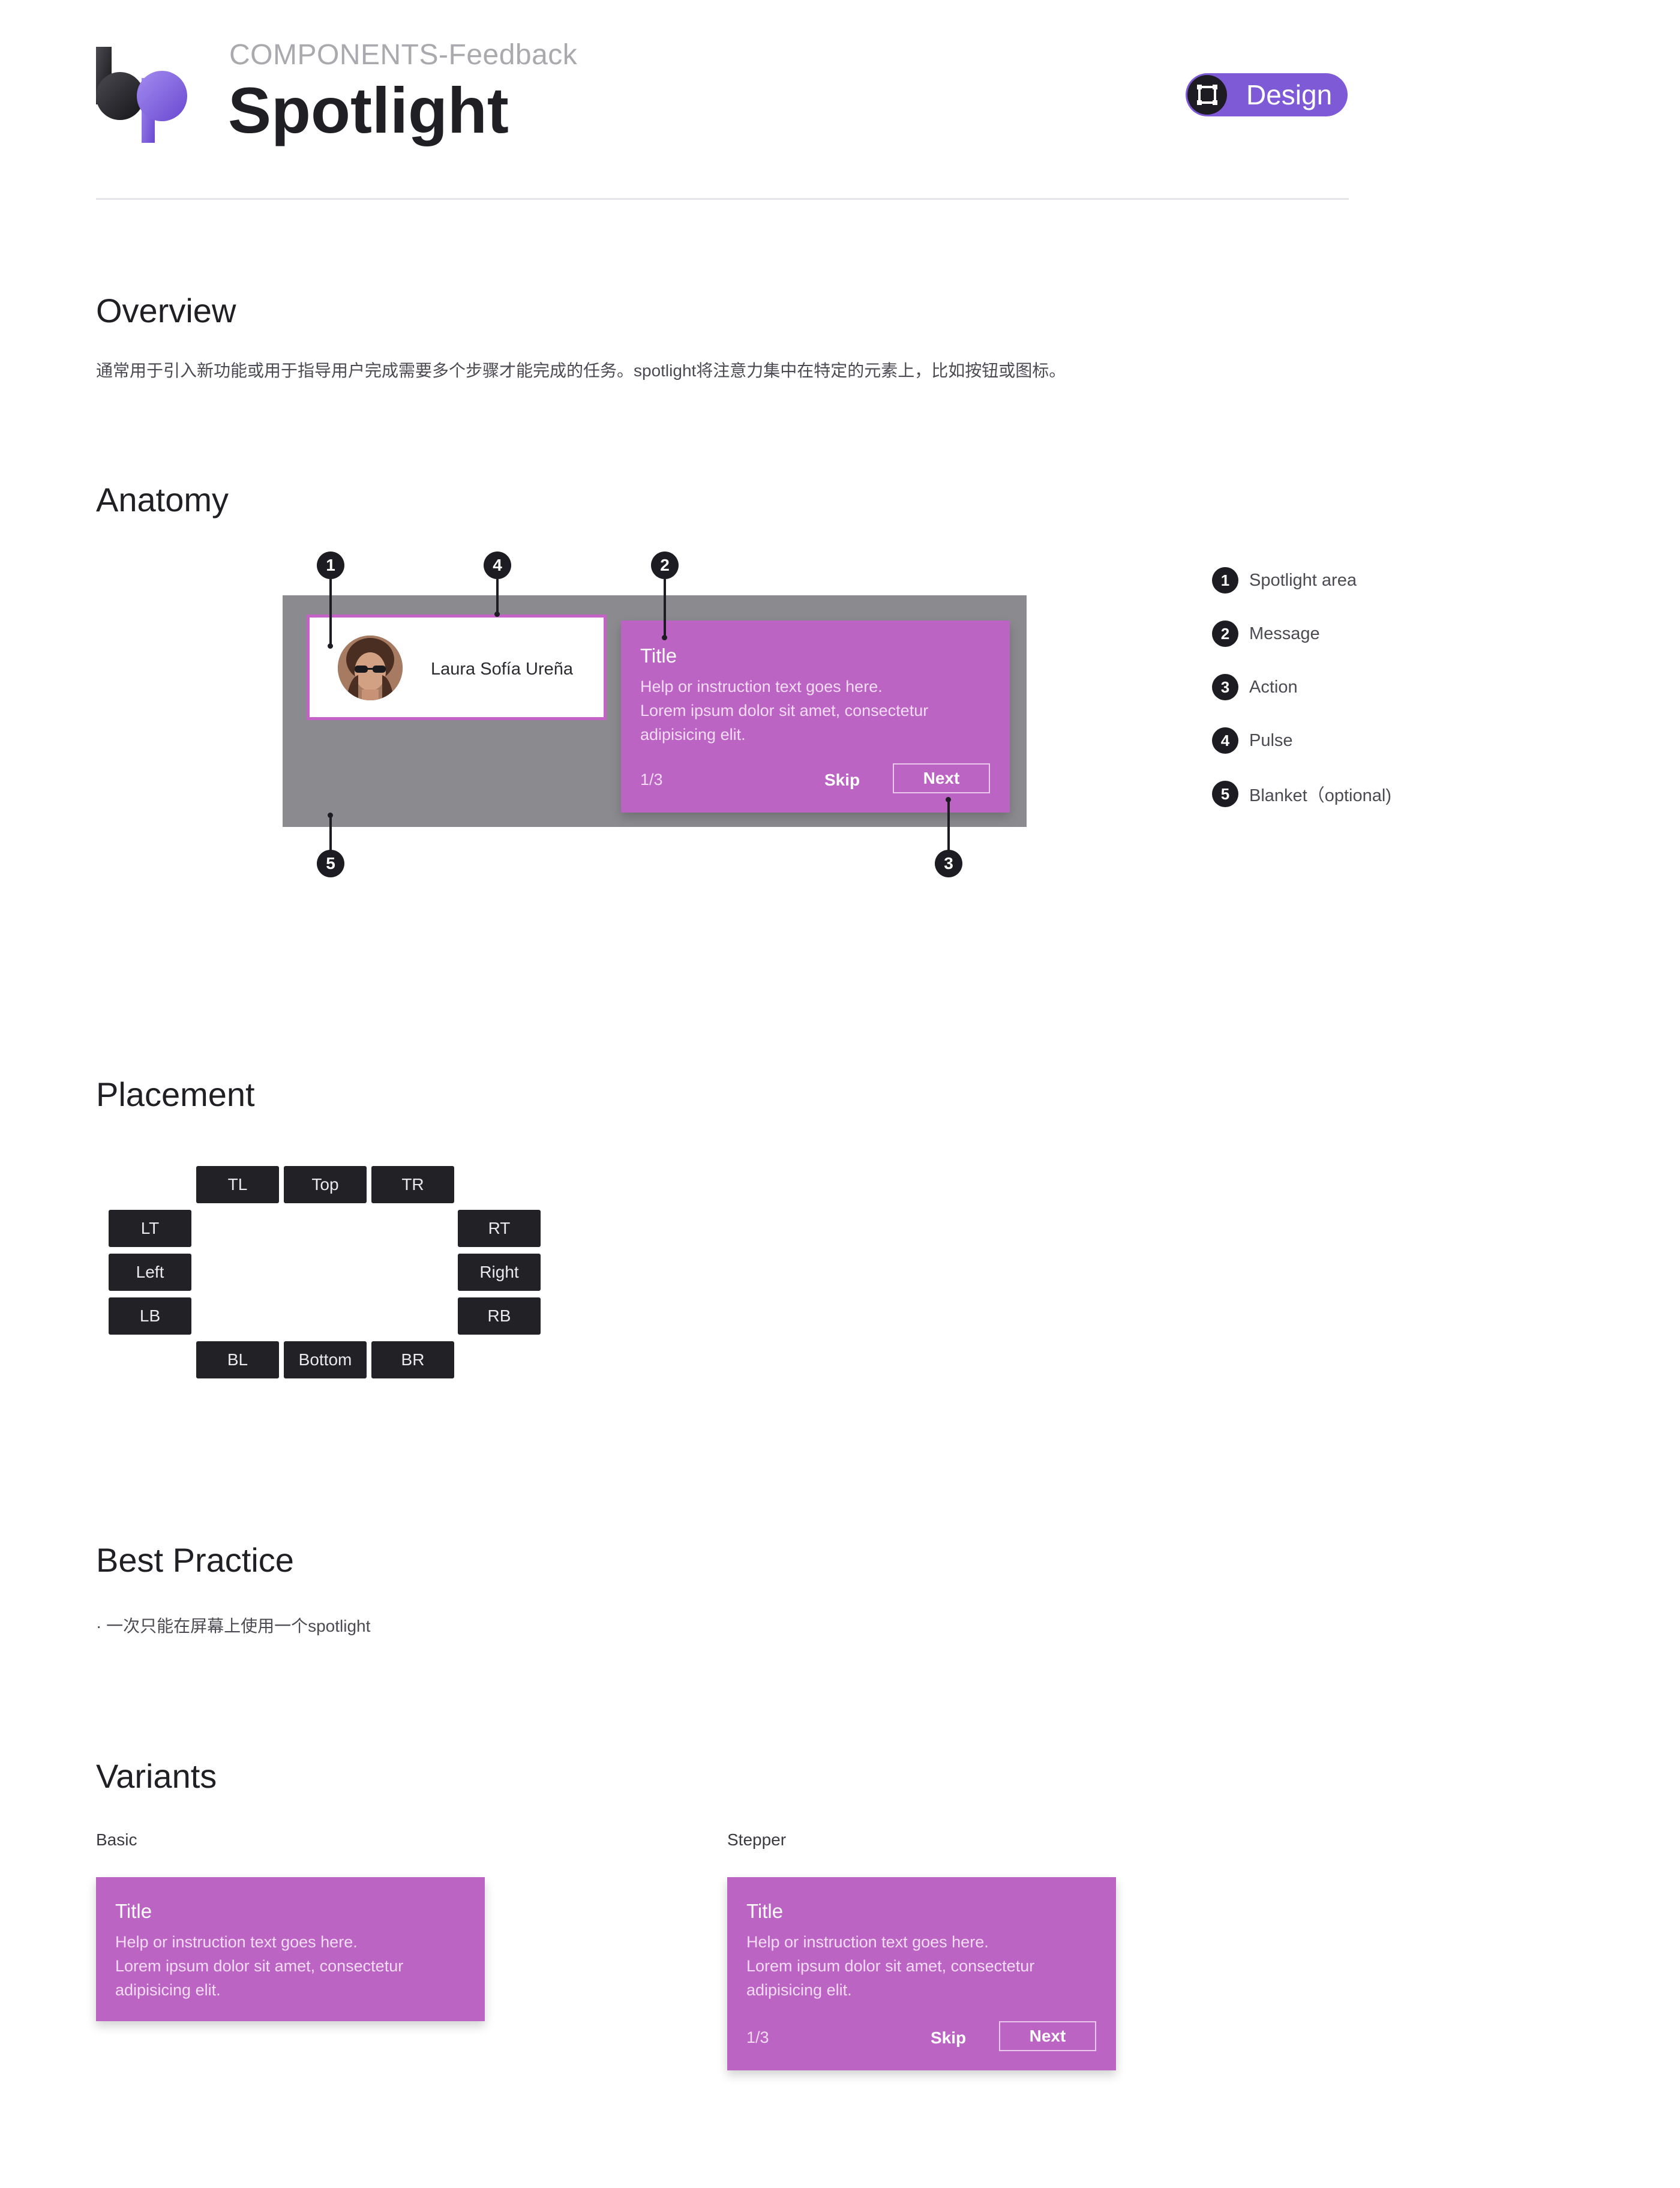  I want to click on marker-1-dot, so click(330, 646).